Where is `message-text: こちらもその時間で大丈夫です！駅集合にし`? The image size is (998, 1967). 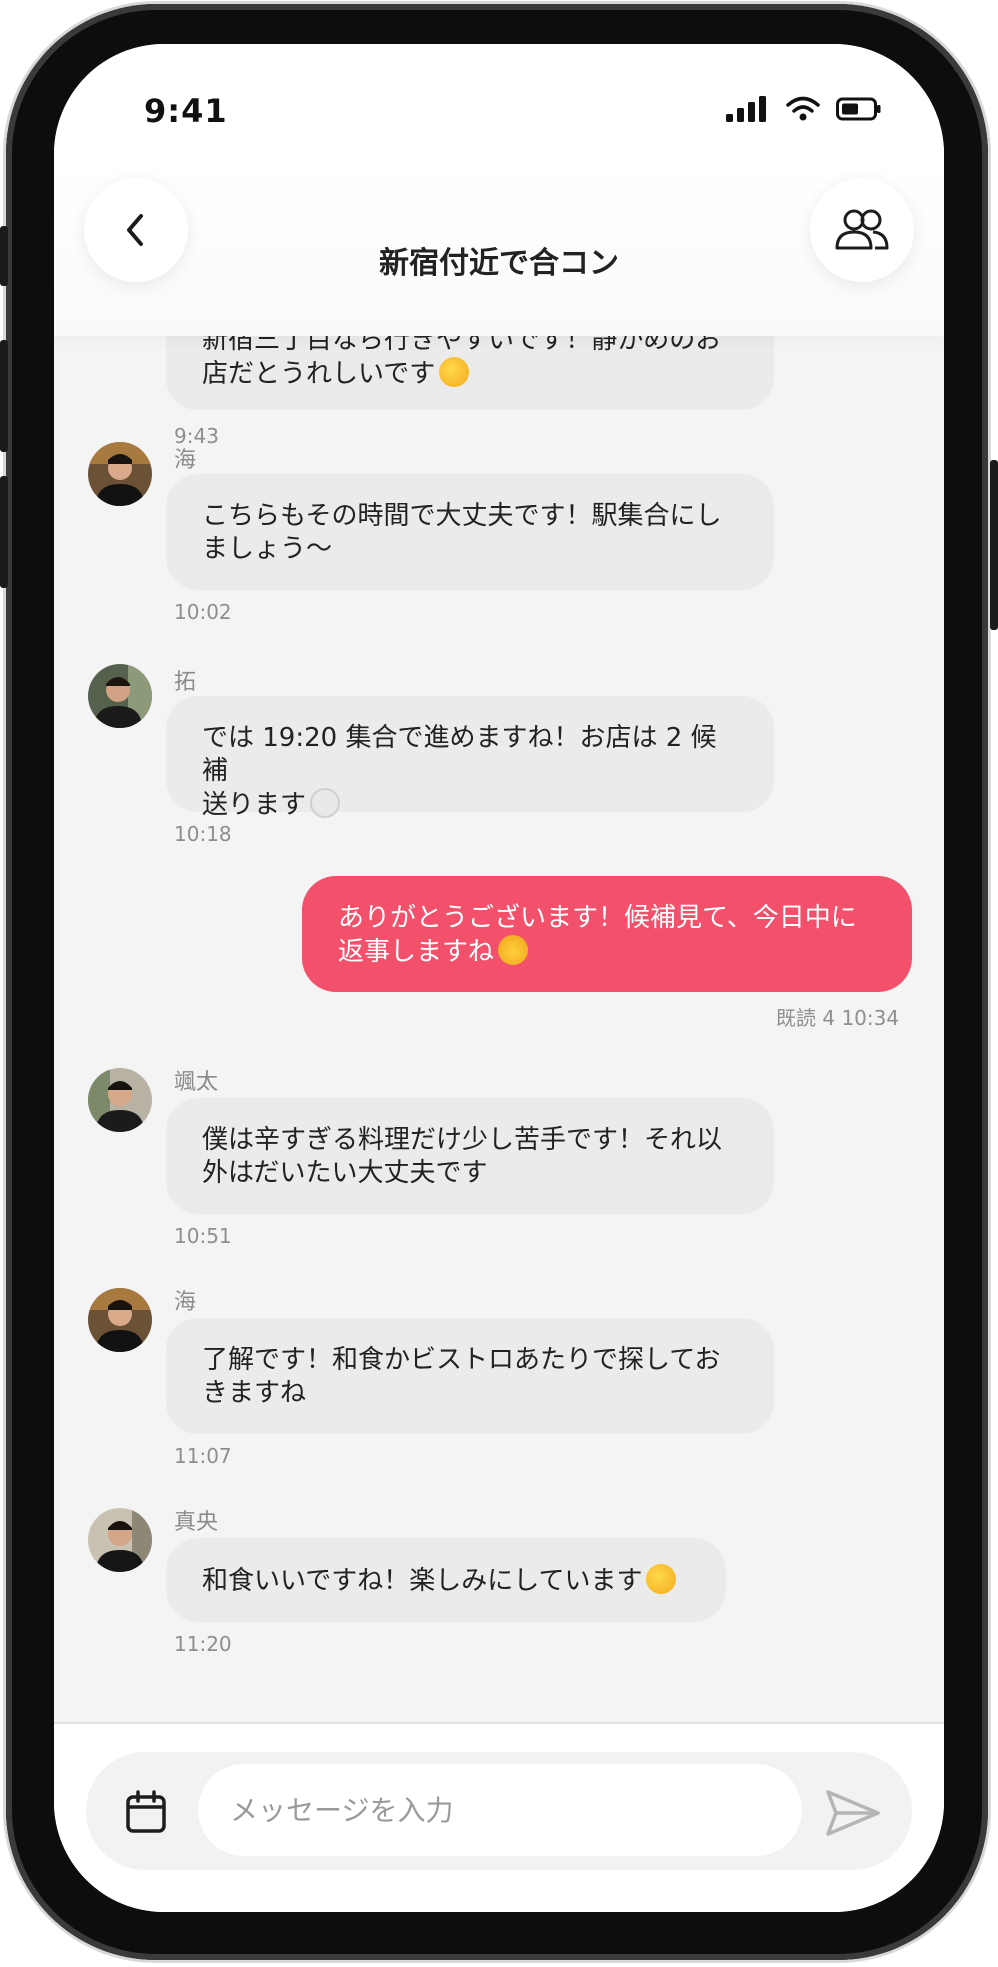 message-text: こちらもその時間で大丈夫です！駅集合にし is located at coordinates (462, 516).